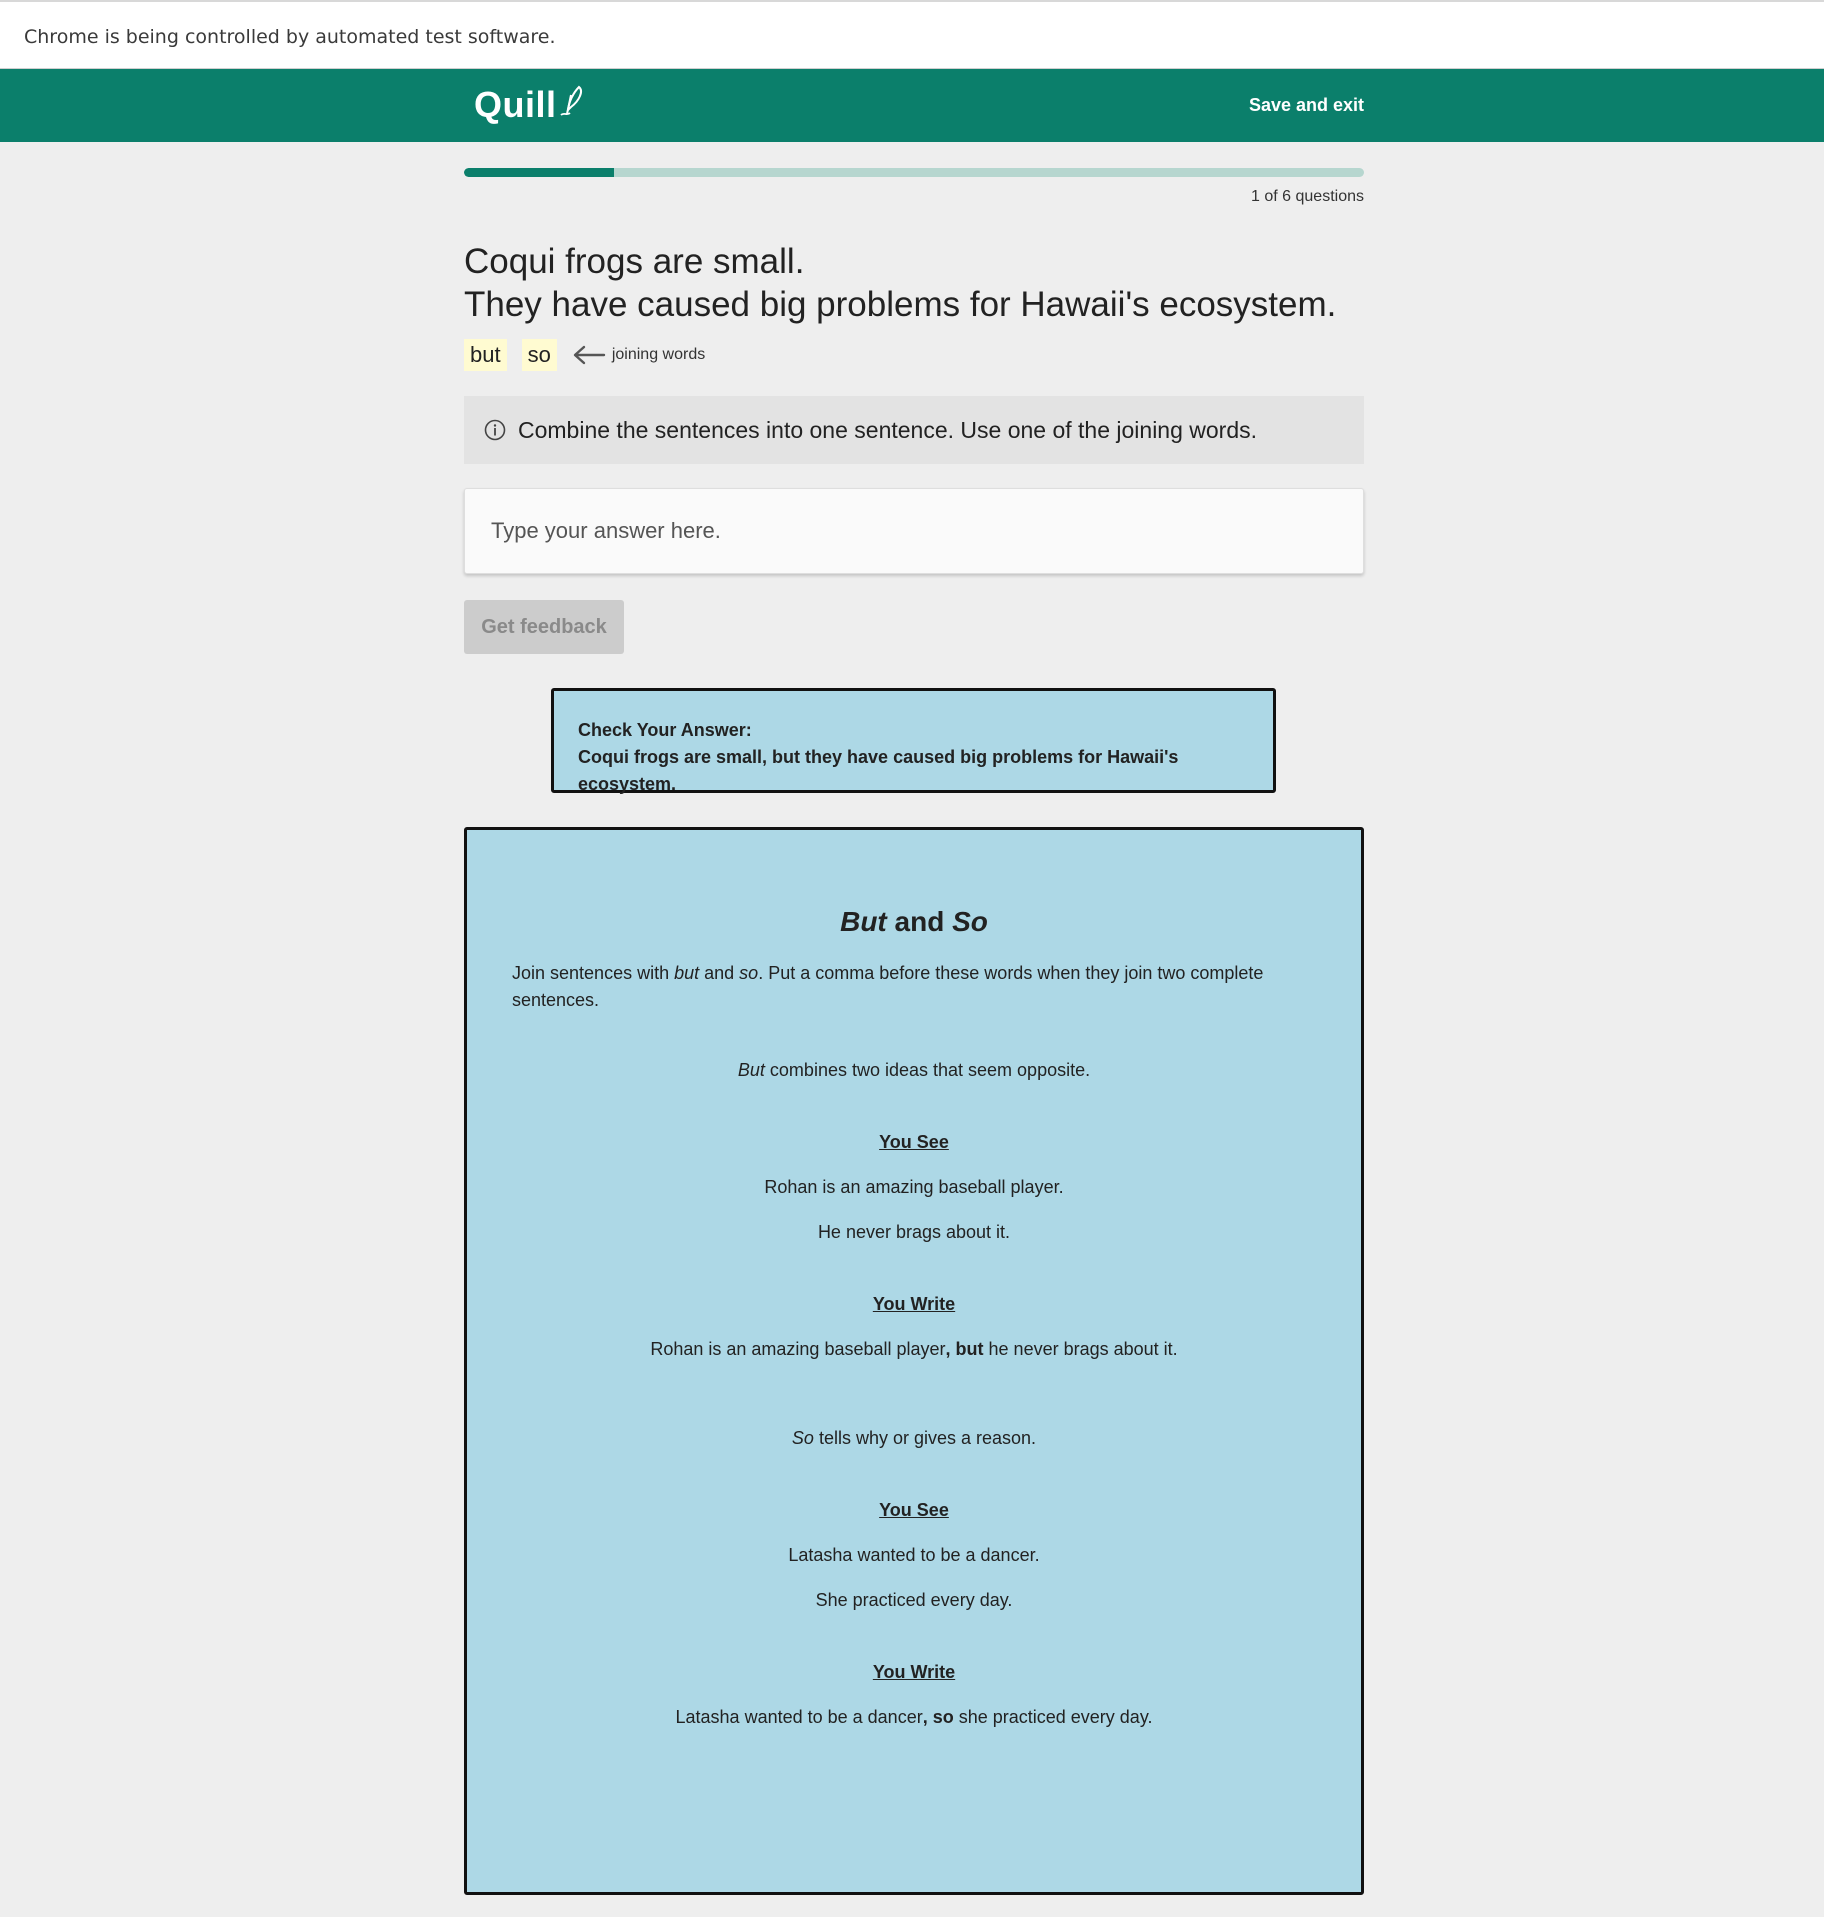 This screenshot has width=1824, height=1917. I want to click on app-header: Quill Save and exit, so click(912, 105).